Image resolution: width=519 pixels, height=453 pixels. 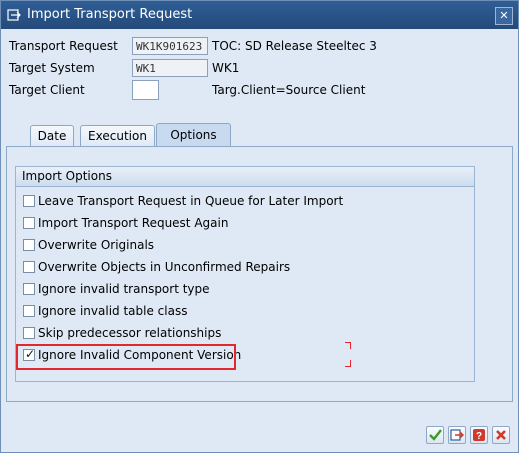 I want to click on window-title: Import Transport Request, so click(x=110, y=14).